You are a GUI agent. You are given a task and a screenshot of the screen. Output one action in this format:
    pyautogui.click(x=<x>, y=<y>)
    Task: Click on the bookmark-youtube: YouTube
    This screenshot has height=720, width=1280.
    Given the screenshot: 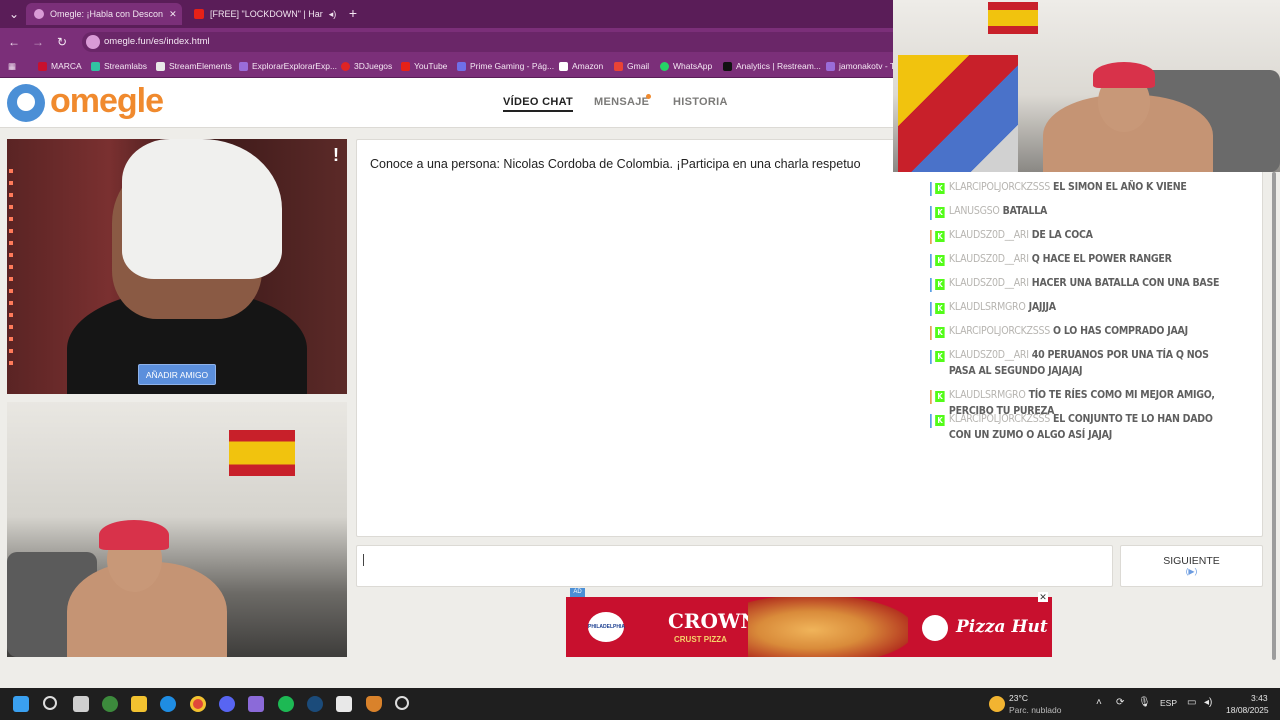 What is the action you would take?
    pyautogui.click(x=424, y=66)
    